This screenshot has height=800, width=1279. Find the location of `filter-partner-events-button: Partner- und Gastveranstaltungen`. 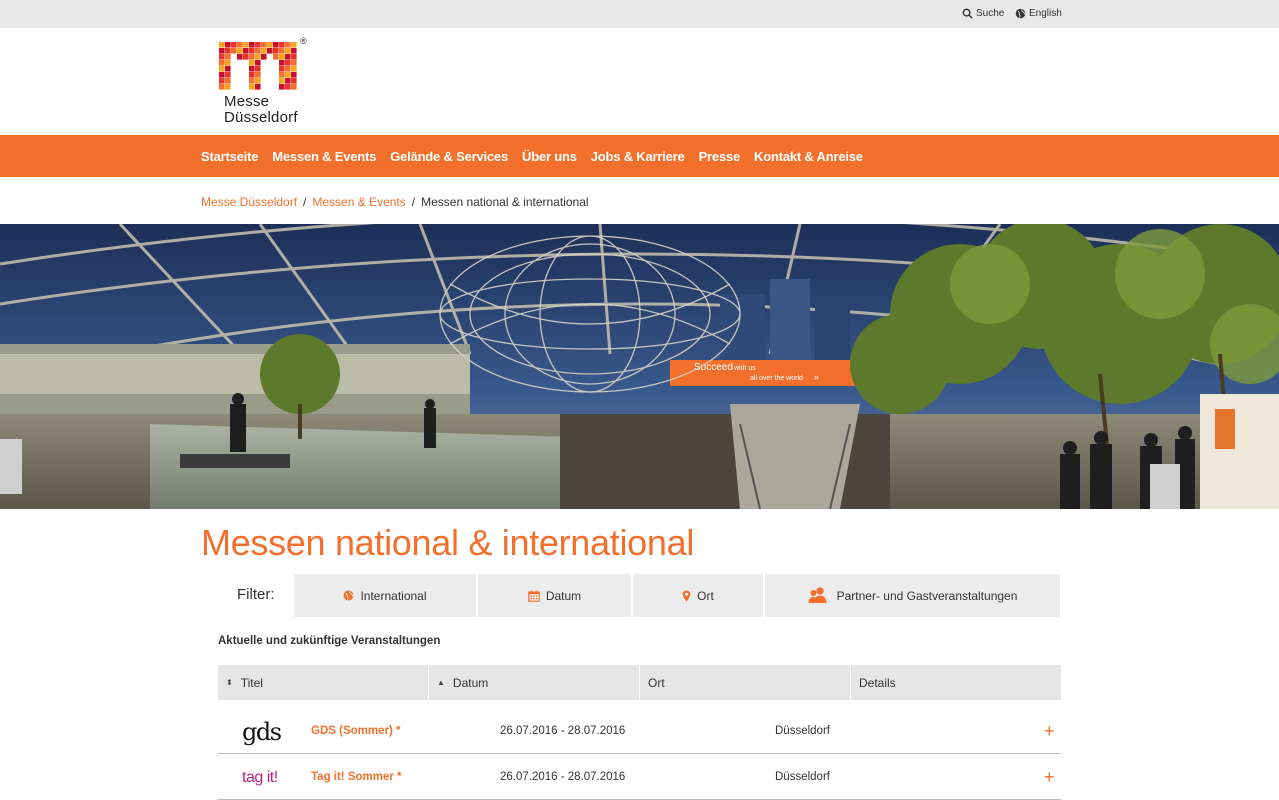

filter-partner-events-button: Partner- und Gastveranstaltungen is located at coordinates (912, 595).